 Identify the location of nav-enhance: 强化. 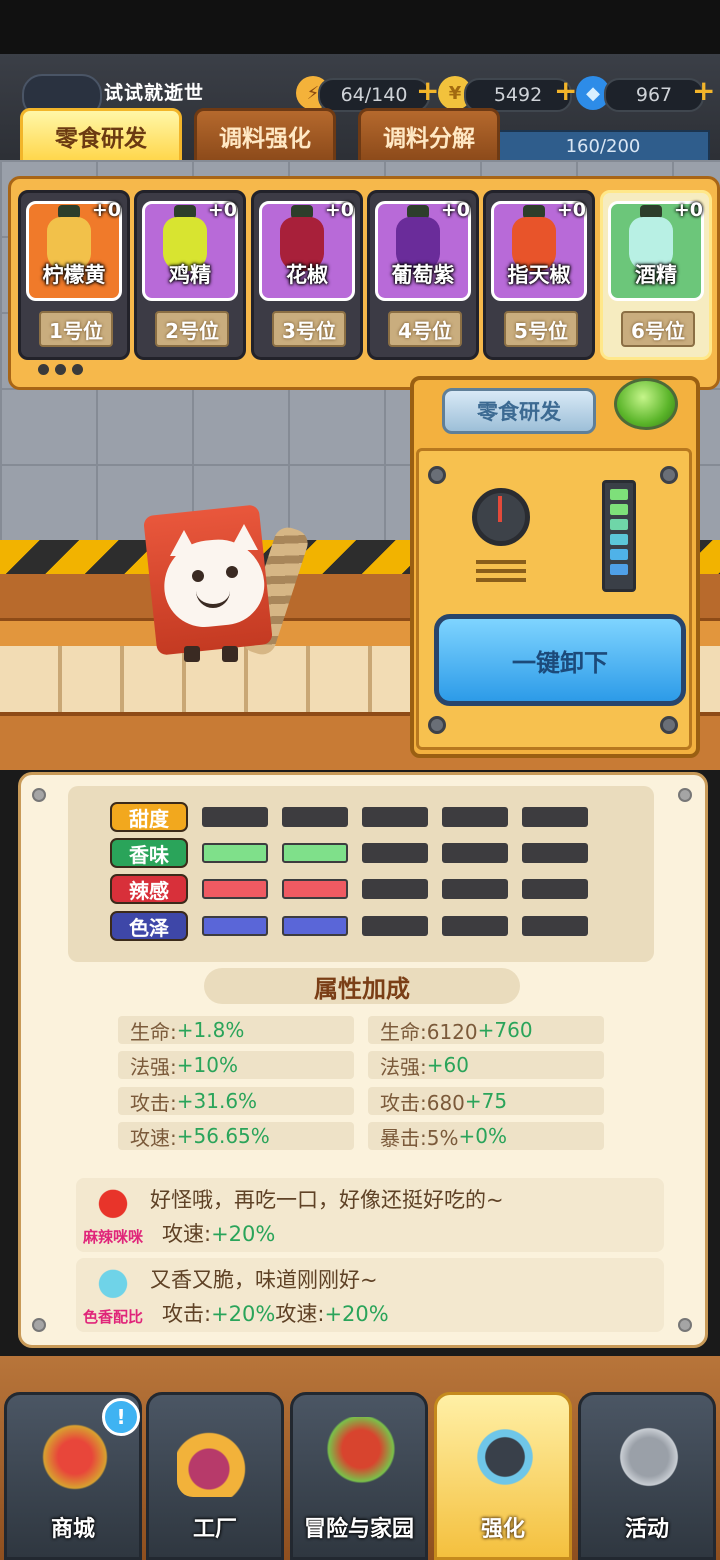
(503, 1476).